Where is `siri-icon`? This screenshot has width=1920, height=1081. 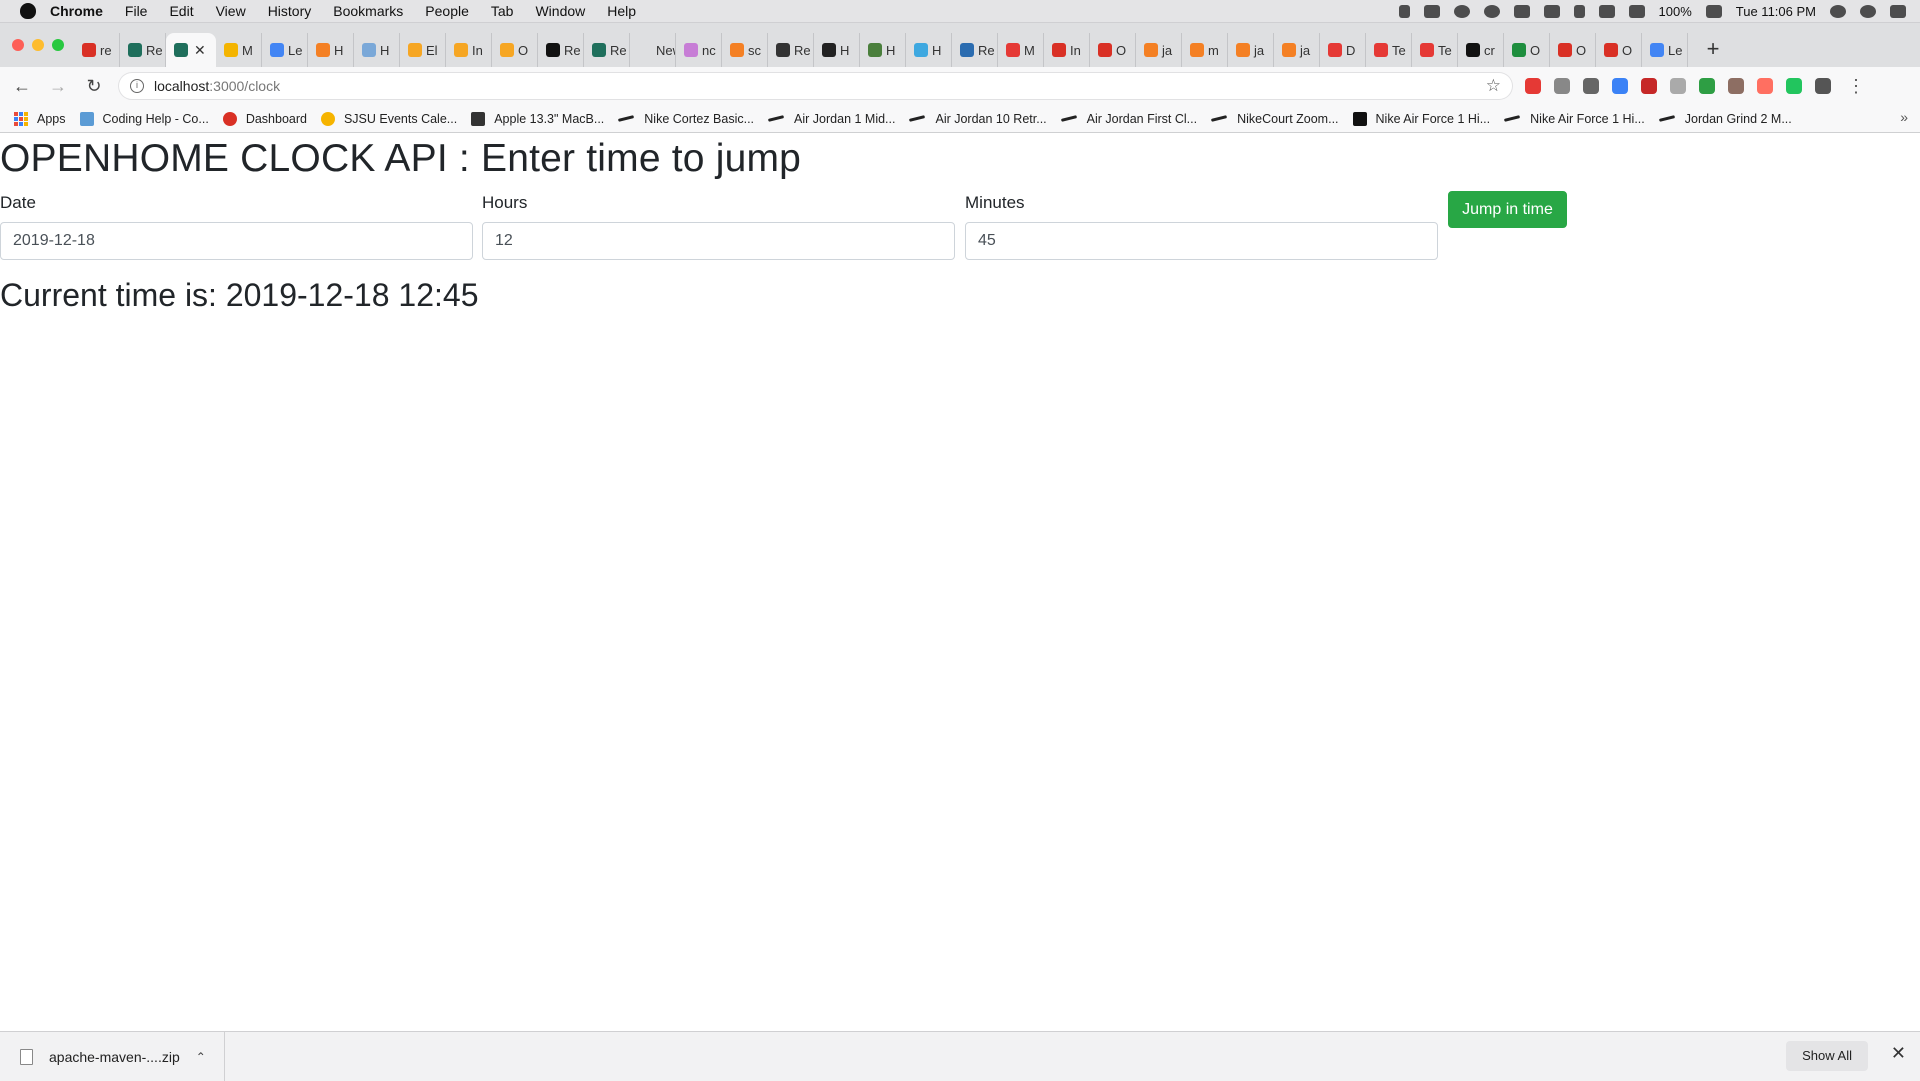
siri-icon is located at coordinates (1868, 11).